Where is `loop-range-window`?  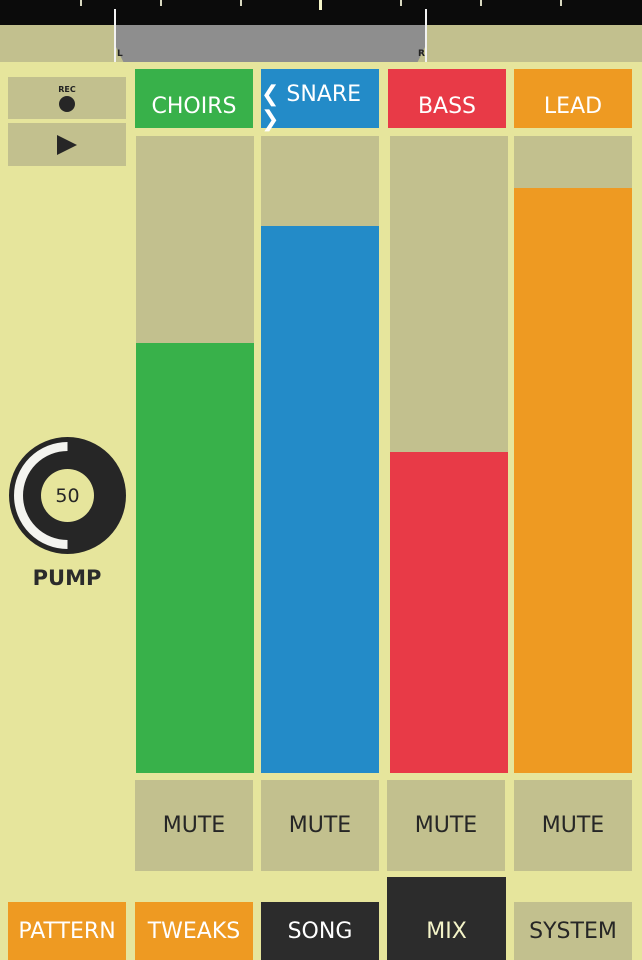
loop-range-window is located at coordinates (270, 43).